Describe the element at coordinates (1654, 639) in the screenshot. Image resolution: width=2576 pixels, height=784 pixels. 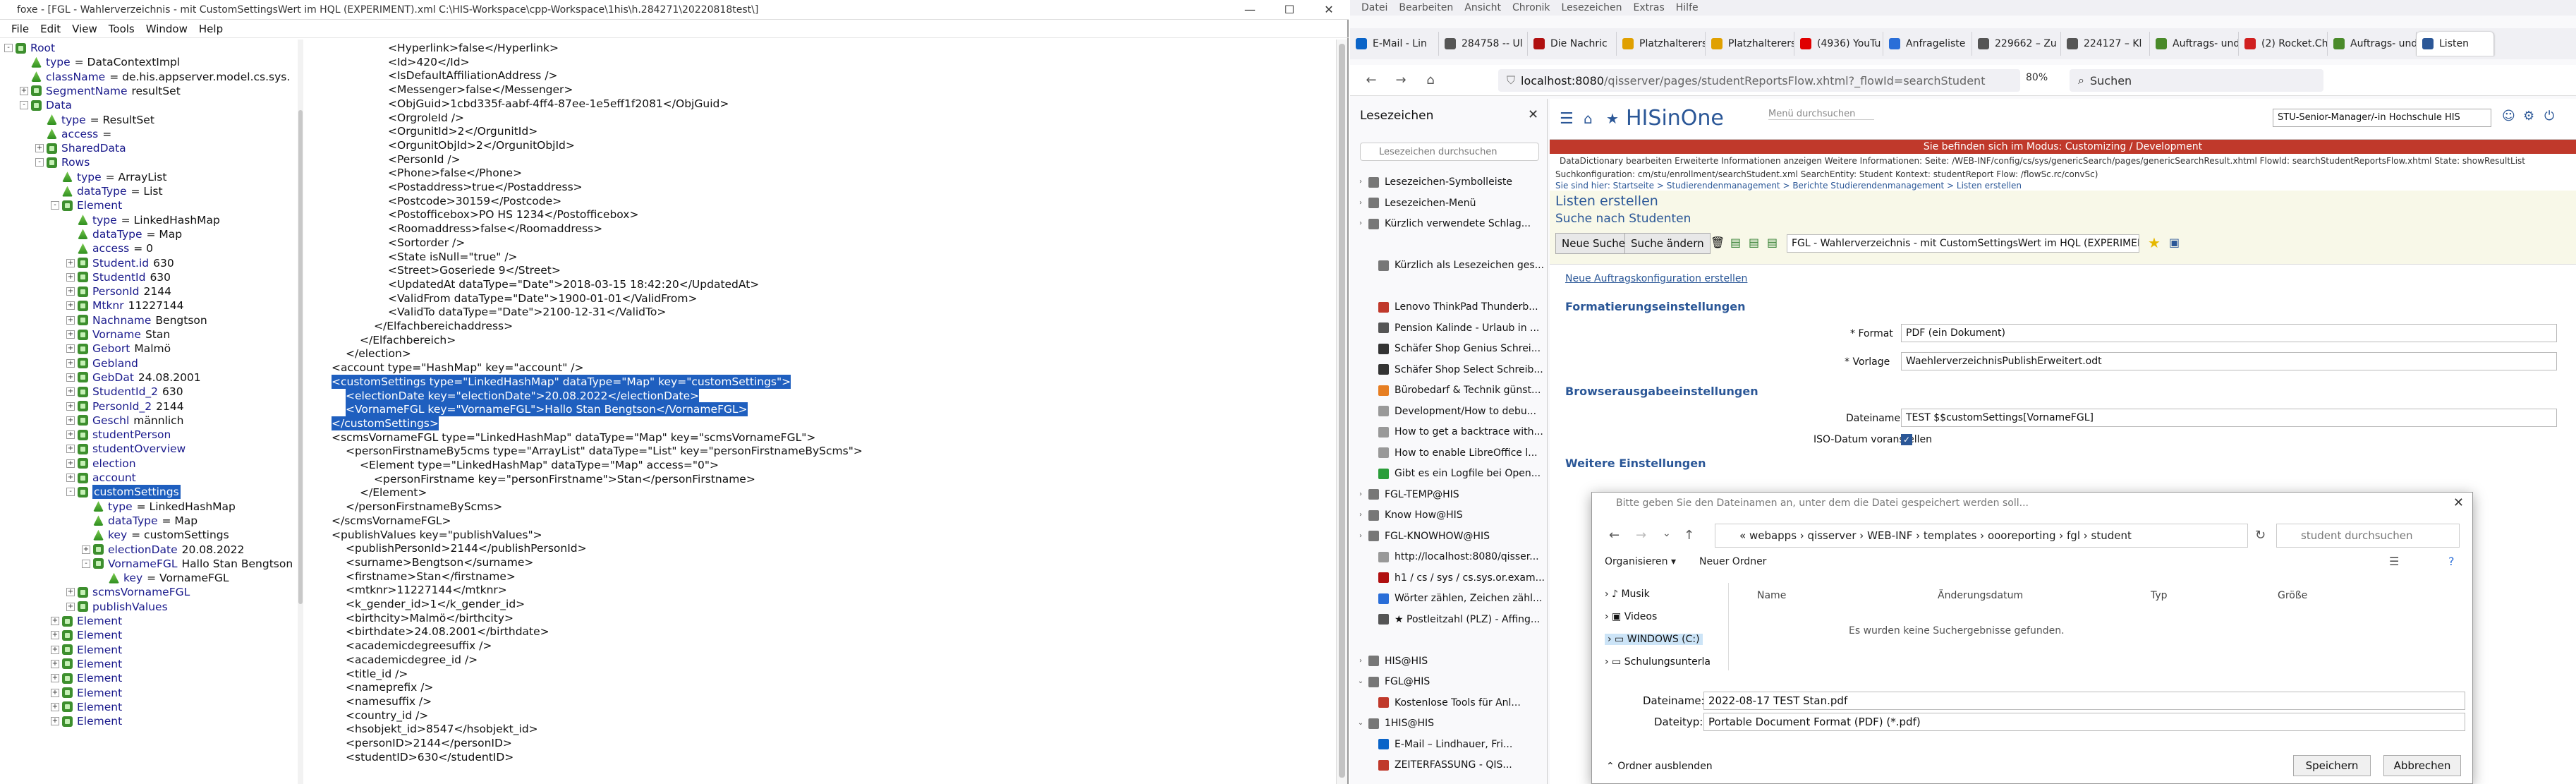
I see `nav-item-windows: › ▭ WINDOWS (C:)` at that location.